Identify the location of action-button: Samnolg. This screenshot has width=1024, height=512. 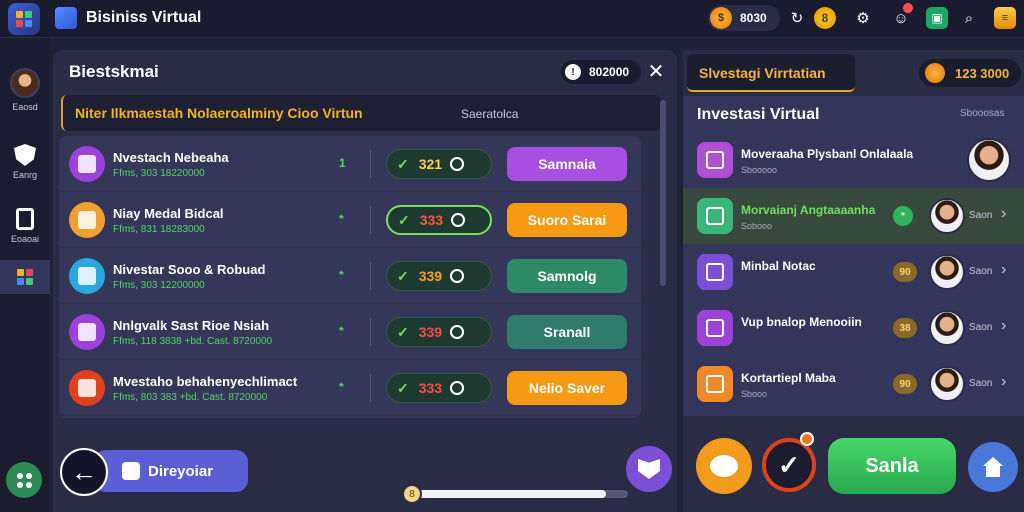
(567, 276).